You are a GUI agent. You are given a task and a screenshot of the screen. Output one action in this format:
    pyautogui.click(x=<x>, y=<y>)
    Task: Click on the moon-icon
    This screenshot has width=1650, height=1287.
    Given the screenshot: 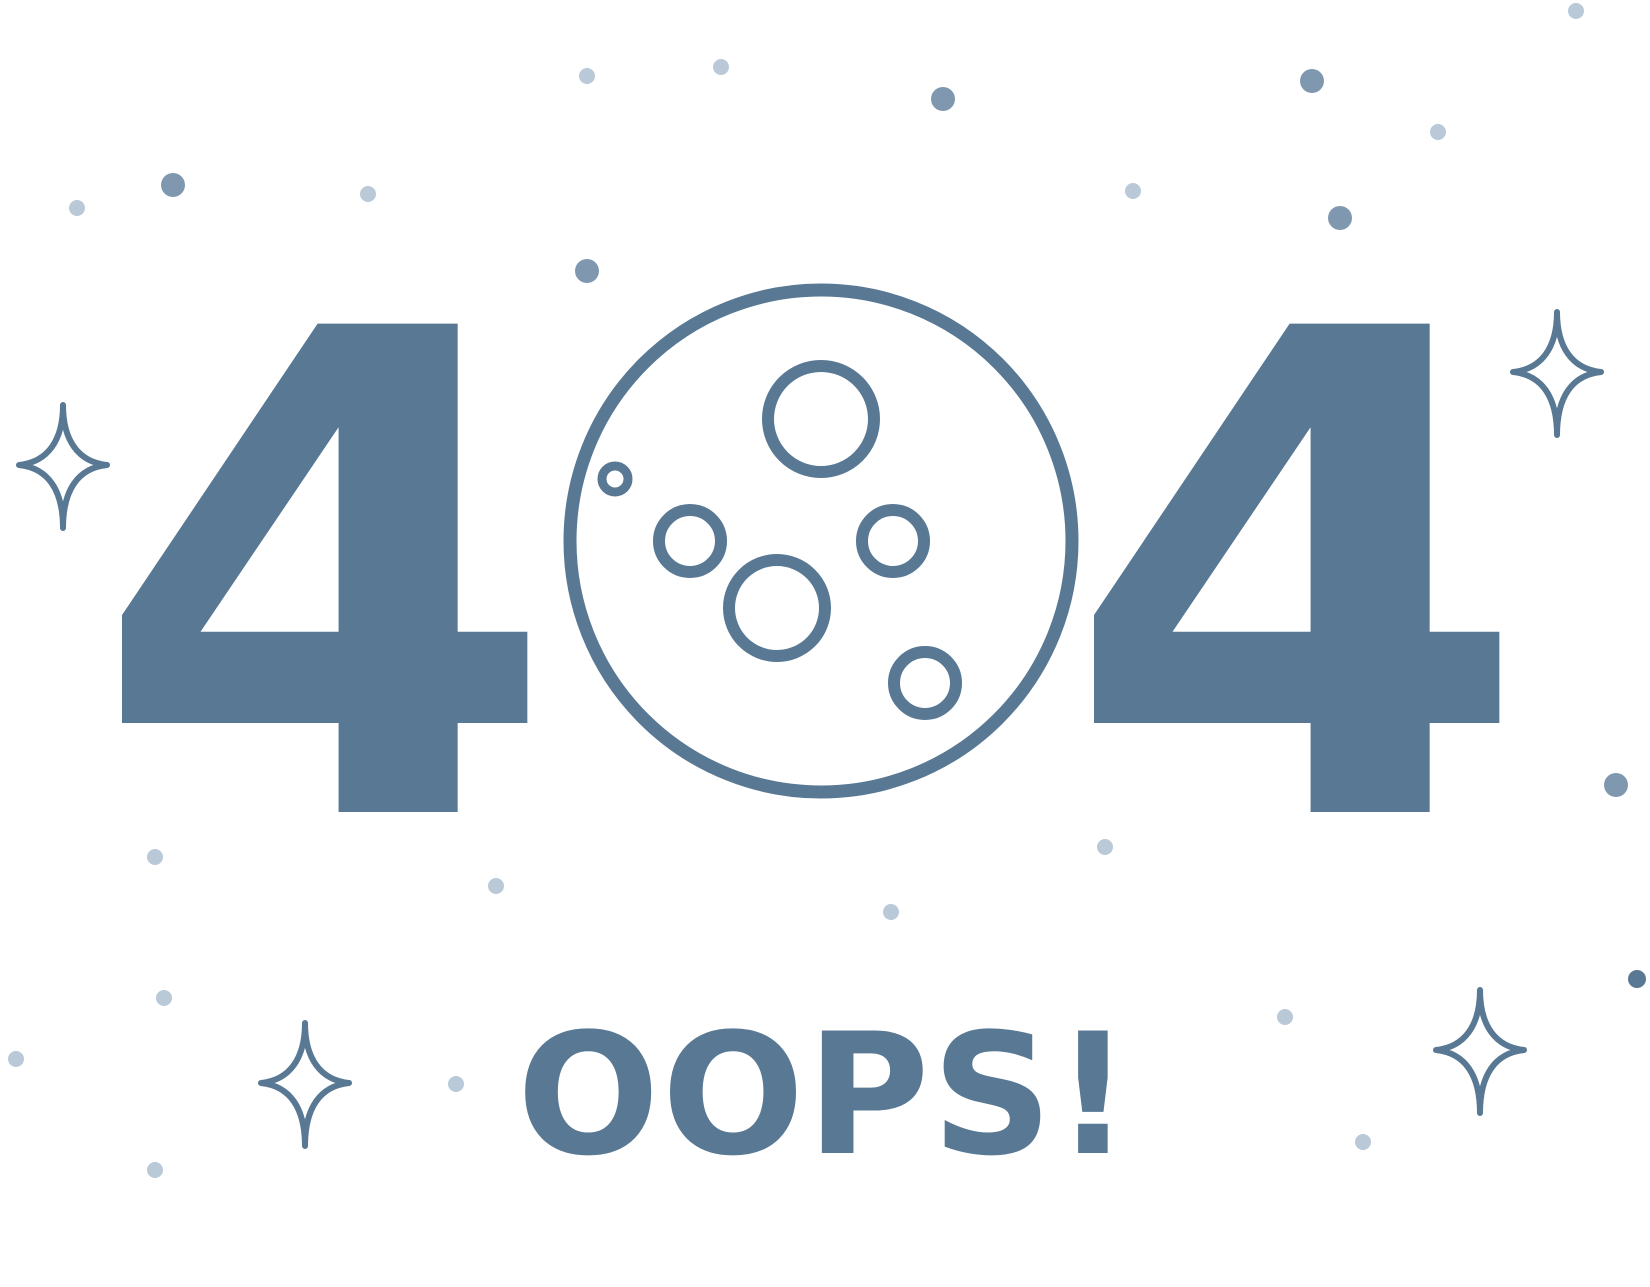 What is the action you would take?
    pyautogui.click(x=821, y=541)
    